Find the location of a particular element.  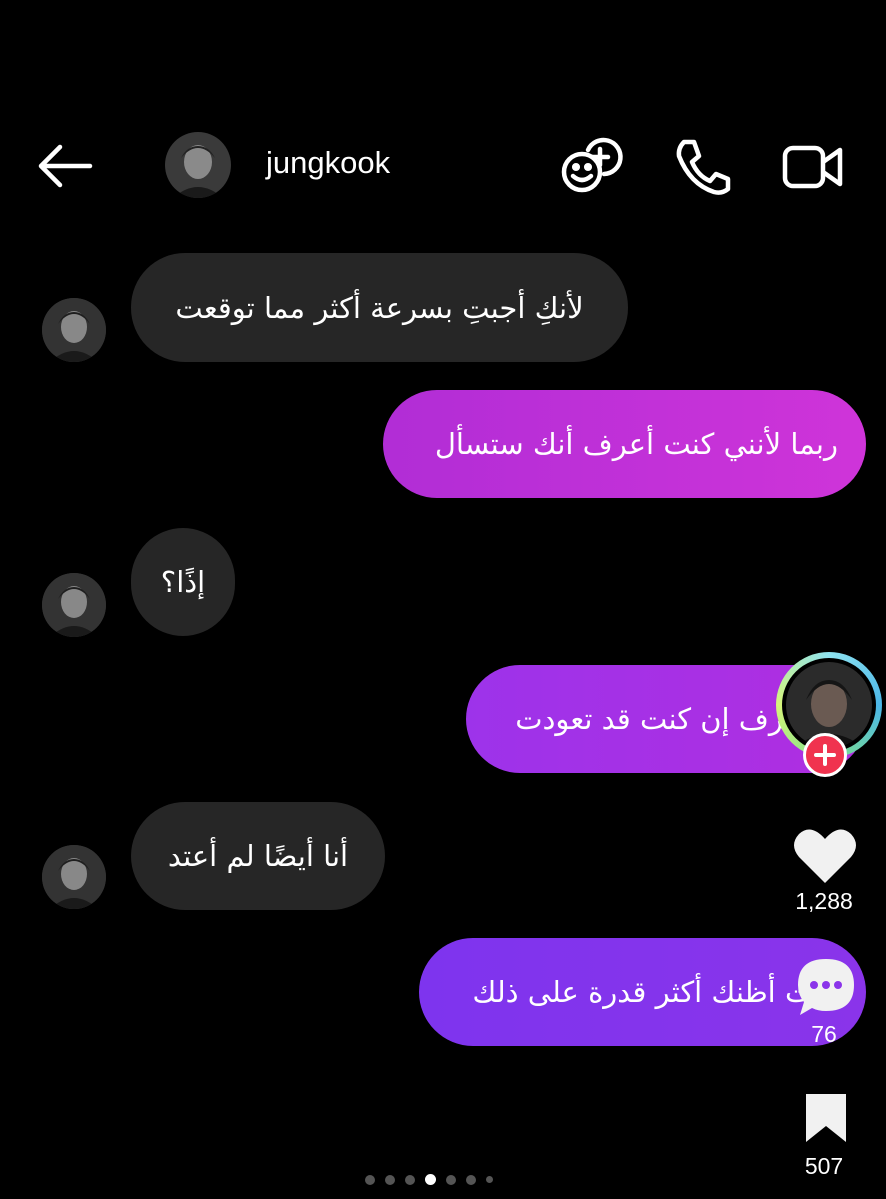

like-button is located at coordinates (825, 855).